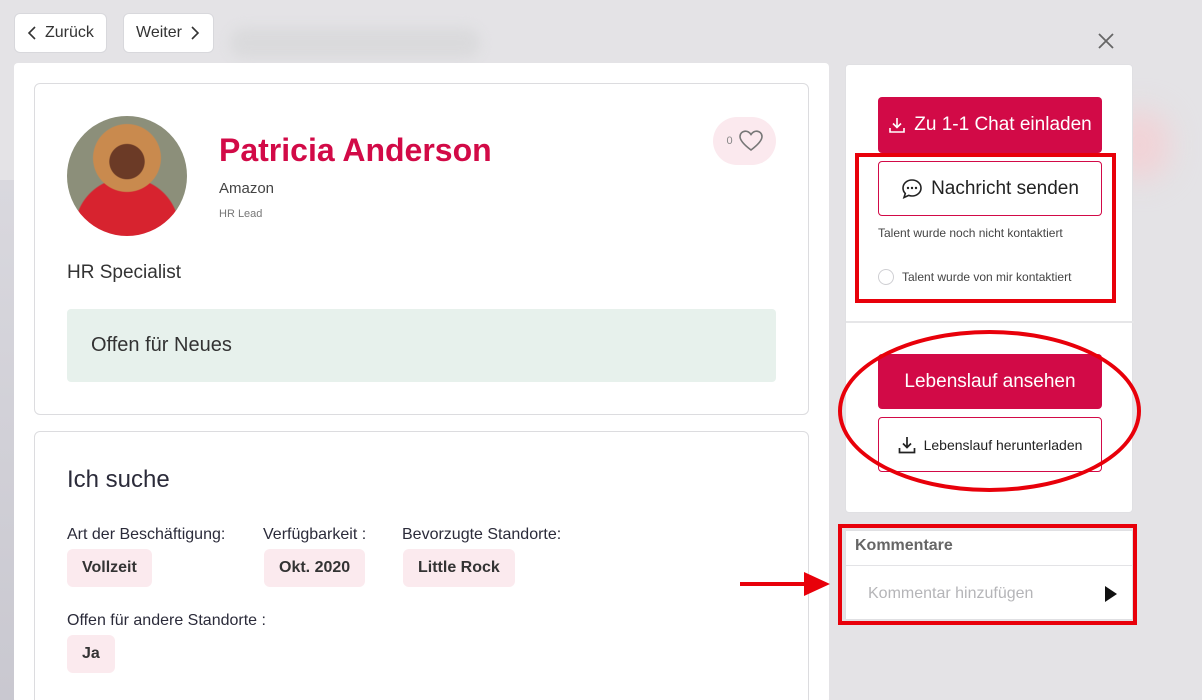 The width and height of the screenshot is (1202, 700). What do you see at coordinates (1003, 444) in the screenshot?
I see `download-cv-label: Lebenslauf herunterladen` at bounding box center [1003, 444].